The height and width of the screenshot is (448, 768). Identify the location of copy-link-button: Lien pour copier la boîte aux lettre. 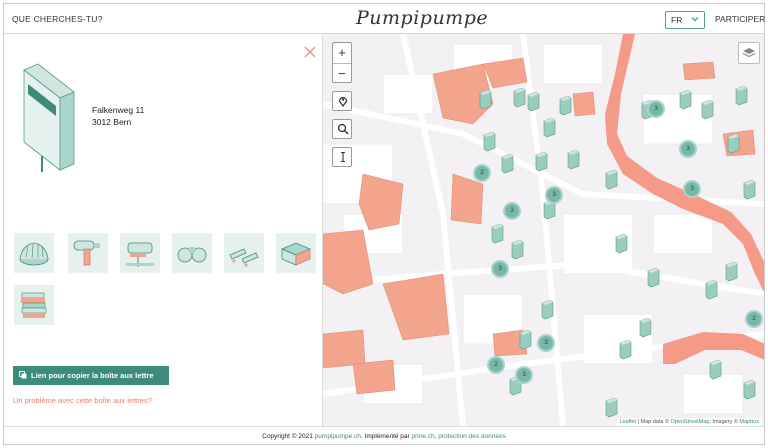
(91, 375).